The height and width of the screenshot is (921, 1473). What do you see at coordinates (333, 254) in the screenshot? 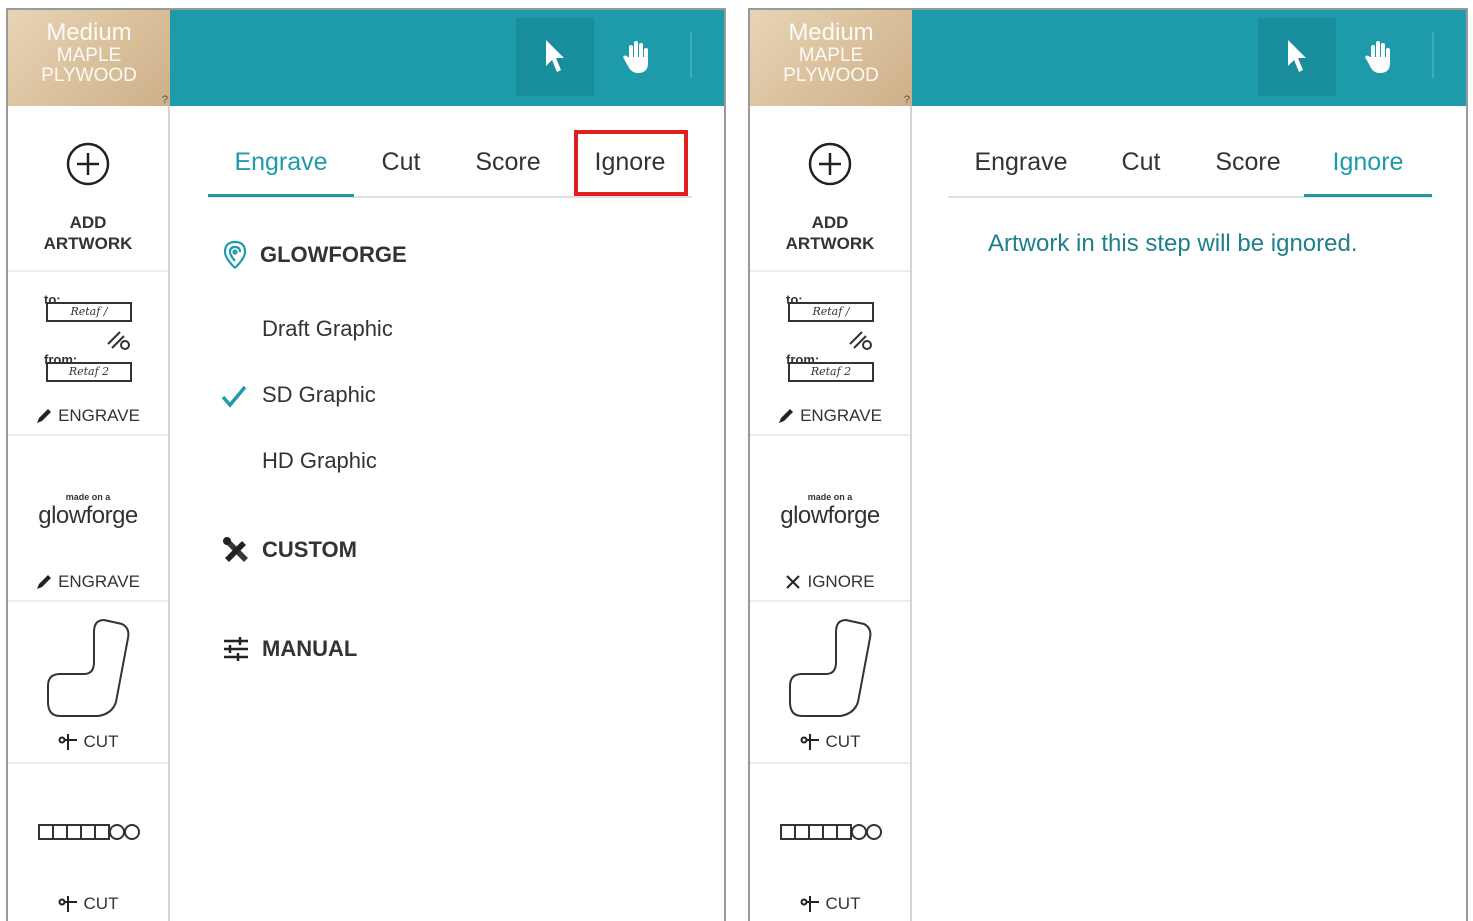
I see `section-glowforge-label: GLOWFORGE` at bounding box center [333, 254].